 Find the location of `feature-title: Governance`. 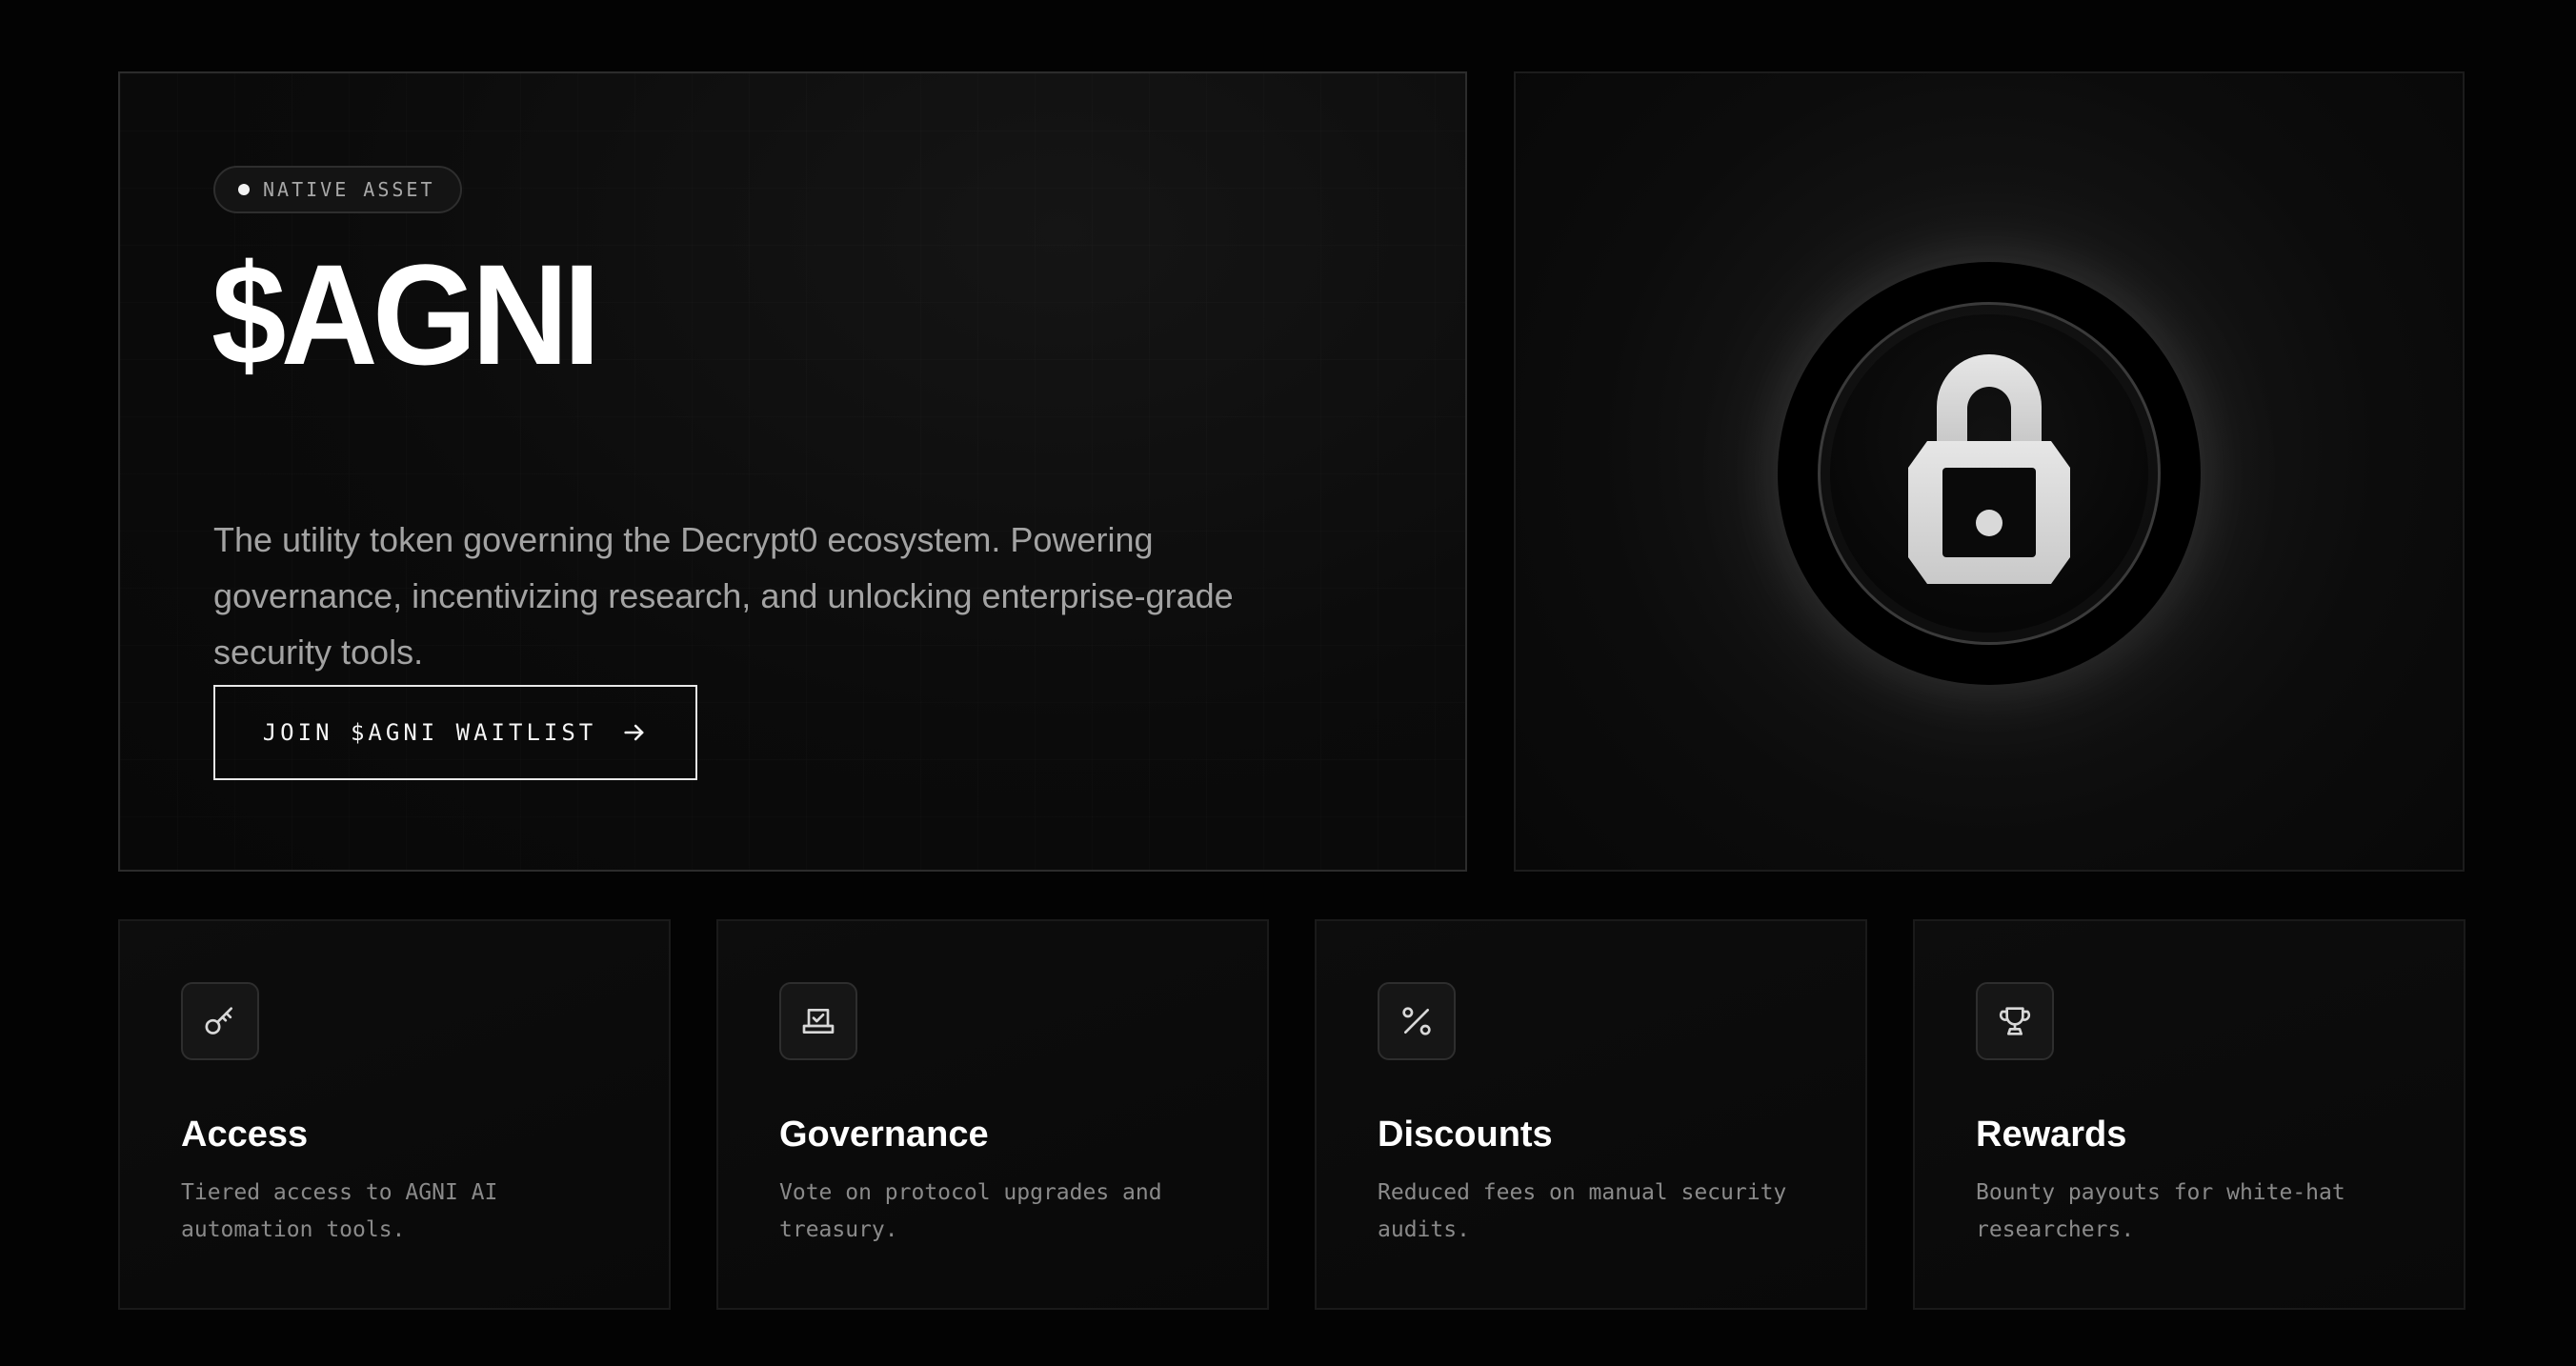

feature-title: Governance is located at coordinates (884, 1135).